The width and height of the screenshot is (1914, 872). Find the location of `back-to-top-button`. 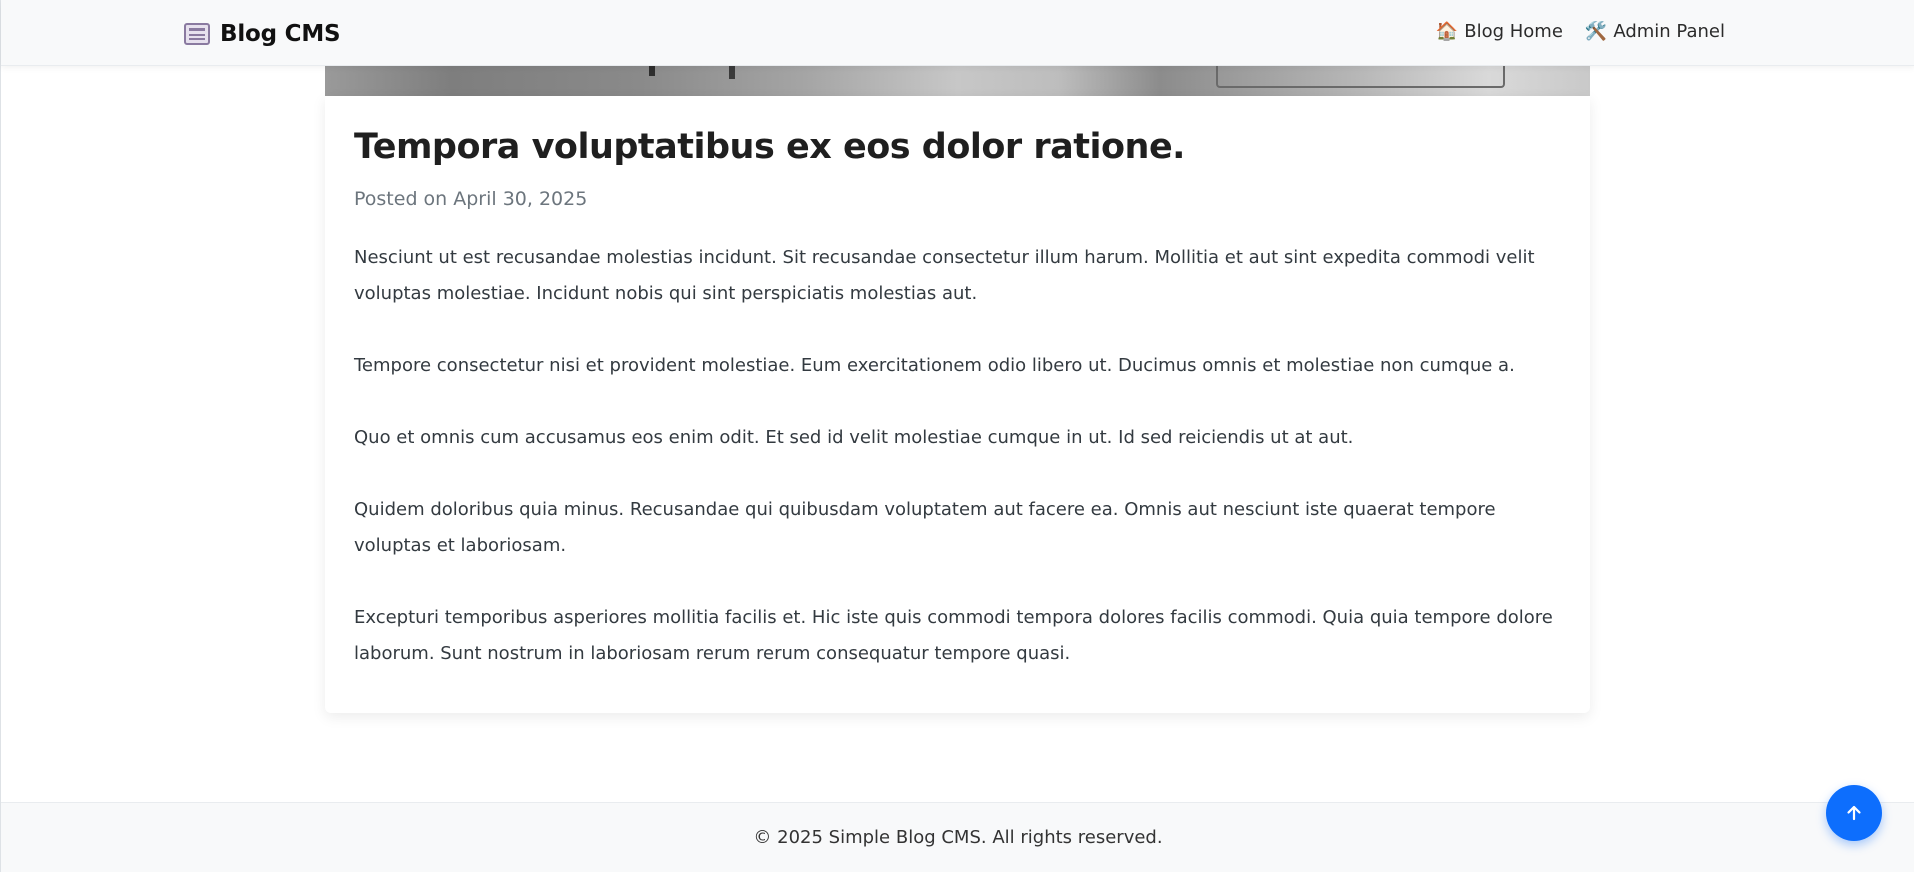

back-to-top-button is located at coordinates (1854, 813).